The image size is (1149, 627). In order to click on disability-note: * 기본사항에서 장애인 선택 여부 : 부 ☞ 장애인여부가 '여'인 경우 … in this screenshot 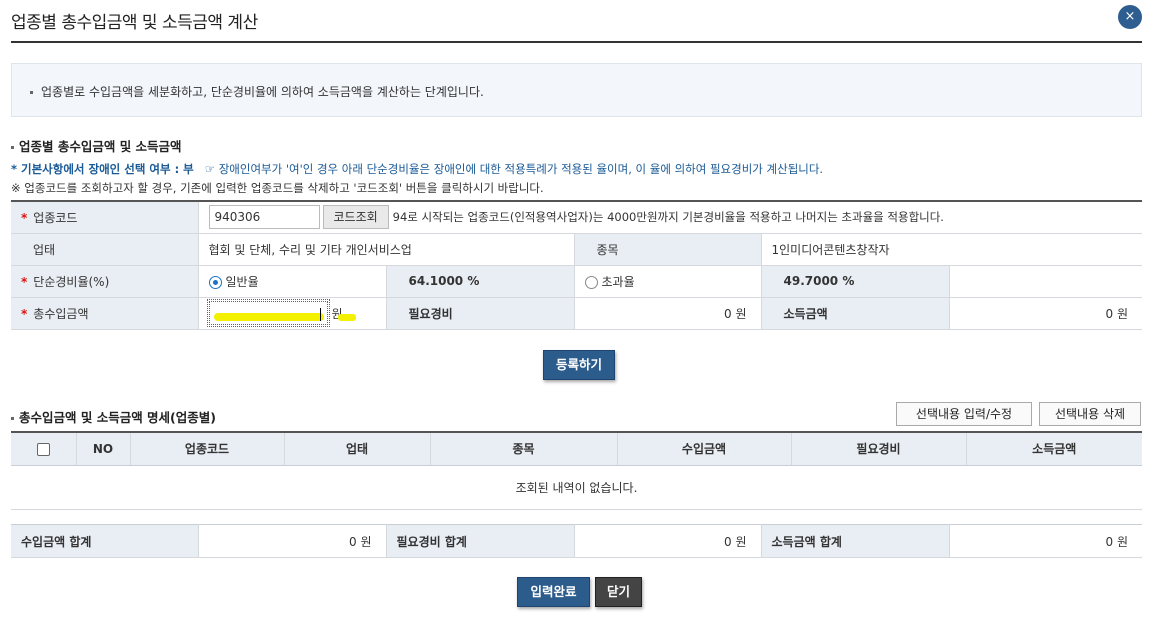, I will do `click(417, 169)`.